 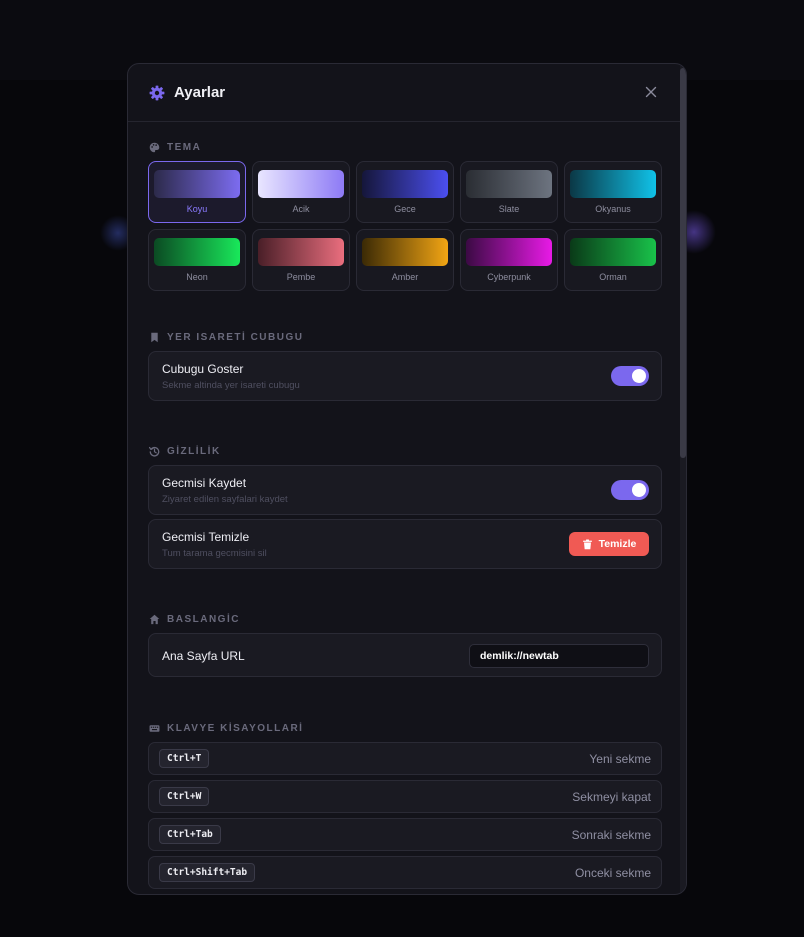 I want to click on bookmark-icon, so click(x=154, y=337).